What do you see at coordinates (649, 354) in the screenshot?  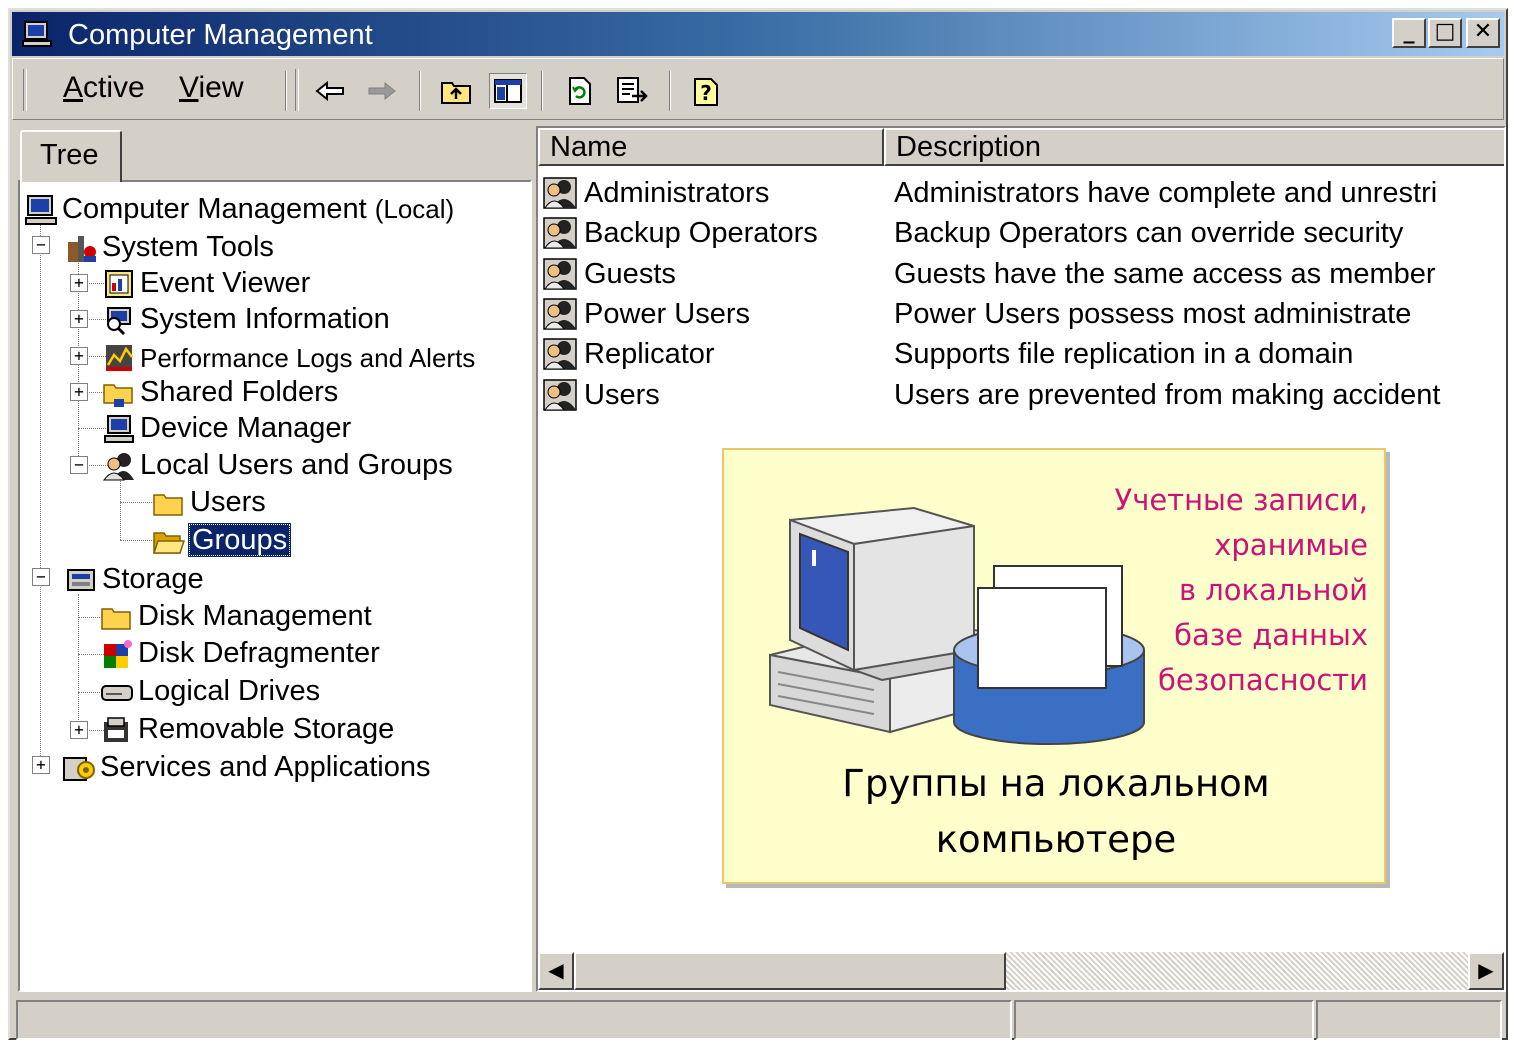 I see `group-name: Replicator` at bounding box center [649, 354].